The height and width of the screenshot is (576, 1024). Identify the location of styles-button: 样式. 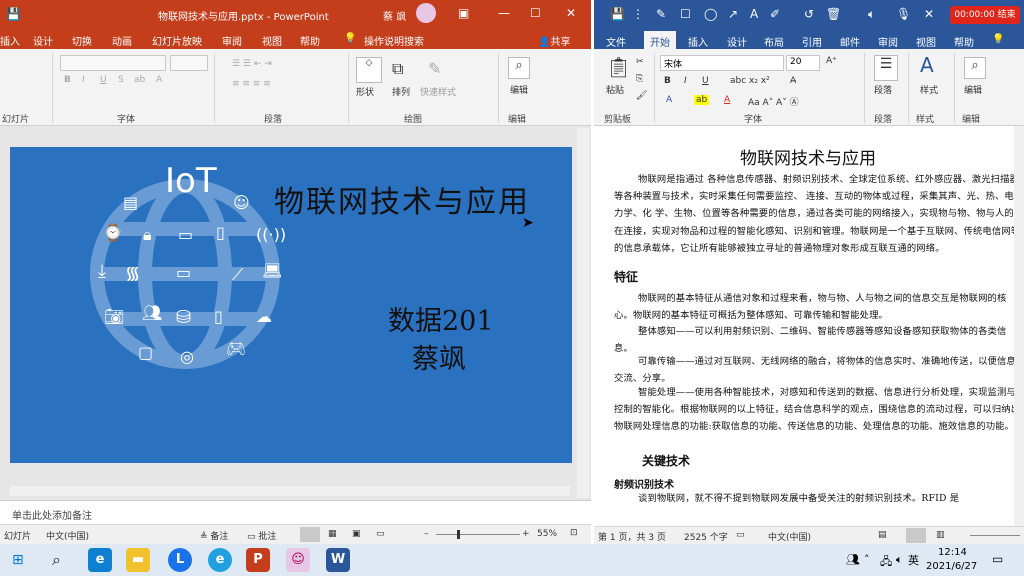
(929, 89).